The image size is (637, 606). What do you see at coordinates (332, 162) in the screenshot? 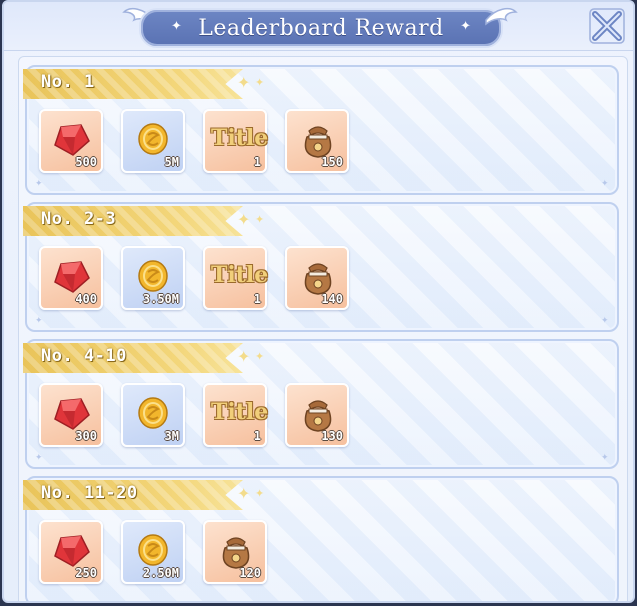
I see `reward-quantity: 150` at bounding box center [332, 162].